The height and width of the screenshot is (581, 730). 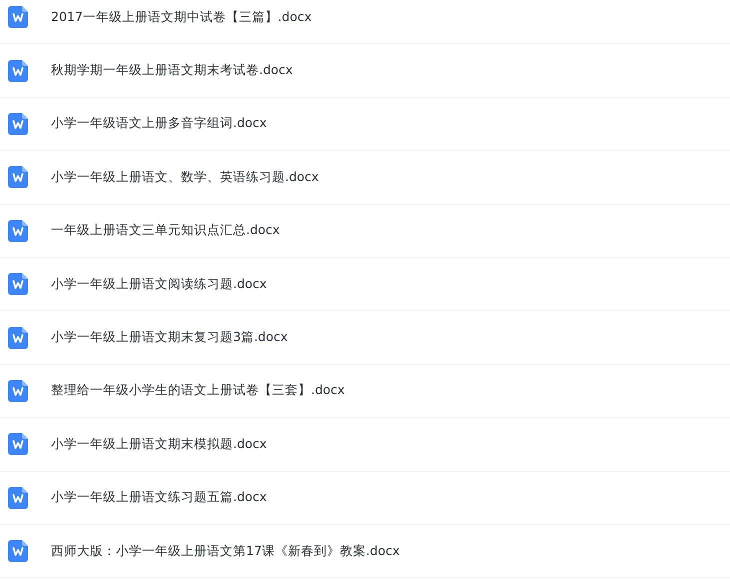 What do you see at coordinates (159, 497) in the screenshot?
I see `file-name: 小学一年级上册语文练习题五篇.docx` at bounding box center [159, 497].